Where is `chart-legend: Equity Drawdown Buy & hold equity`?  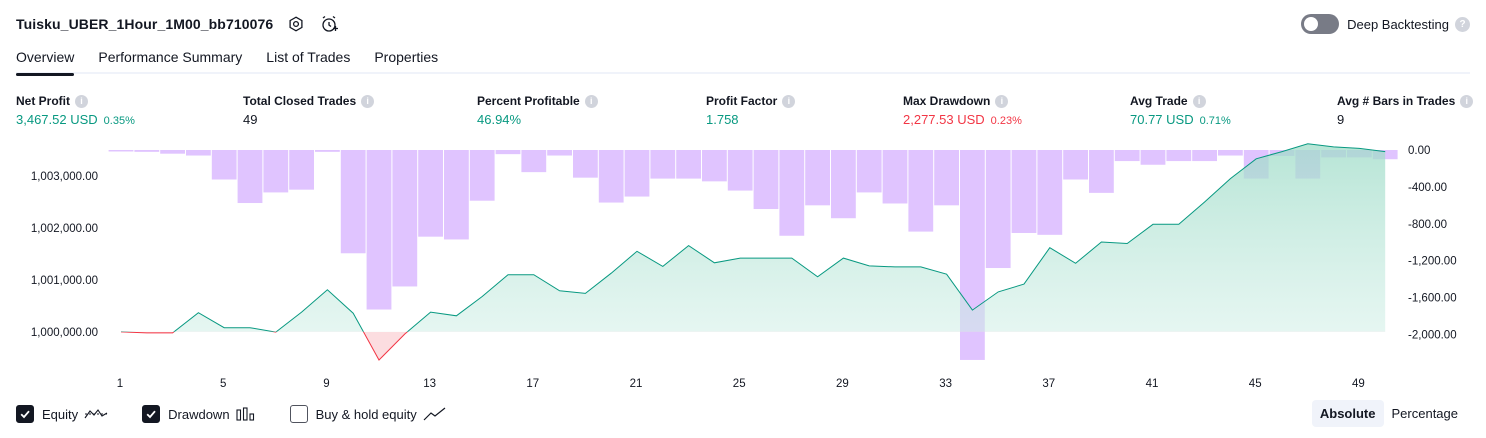
chart-legend: Equity Drawdown Buy & hold equity is located at coordinates (248, 414).